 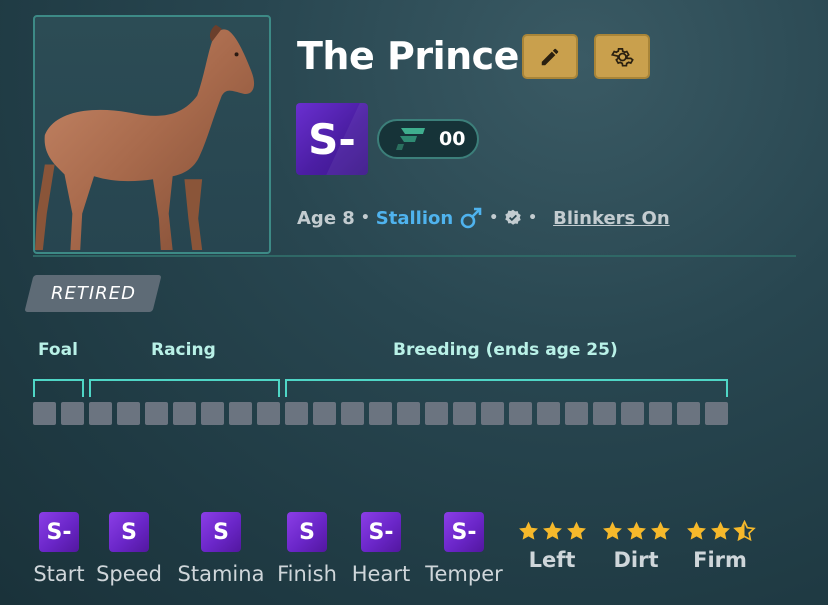 What do you see at coordinates (636, 560) in the screenshot?
I see `preference-label: Dirt` at bounding box center [636, 560].